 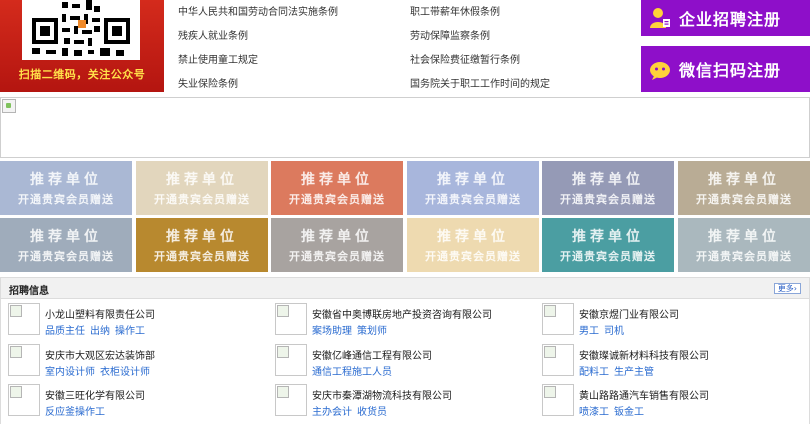 What do you see at coordinates (332, 331) in the screenshot?
I see `job-link: 案场助理` at bounding box center [332, 331].